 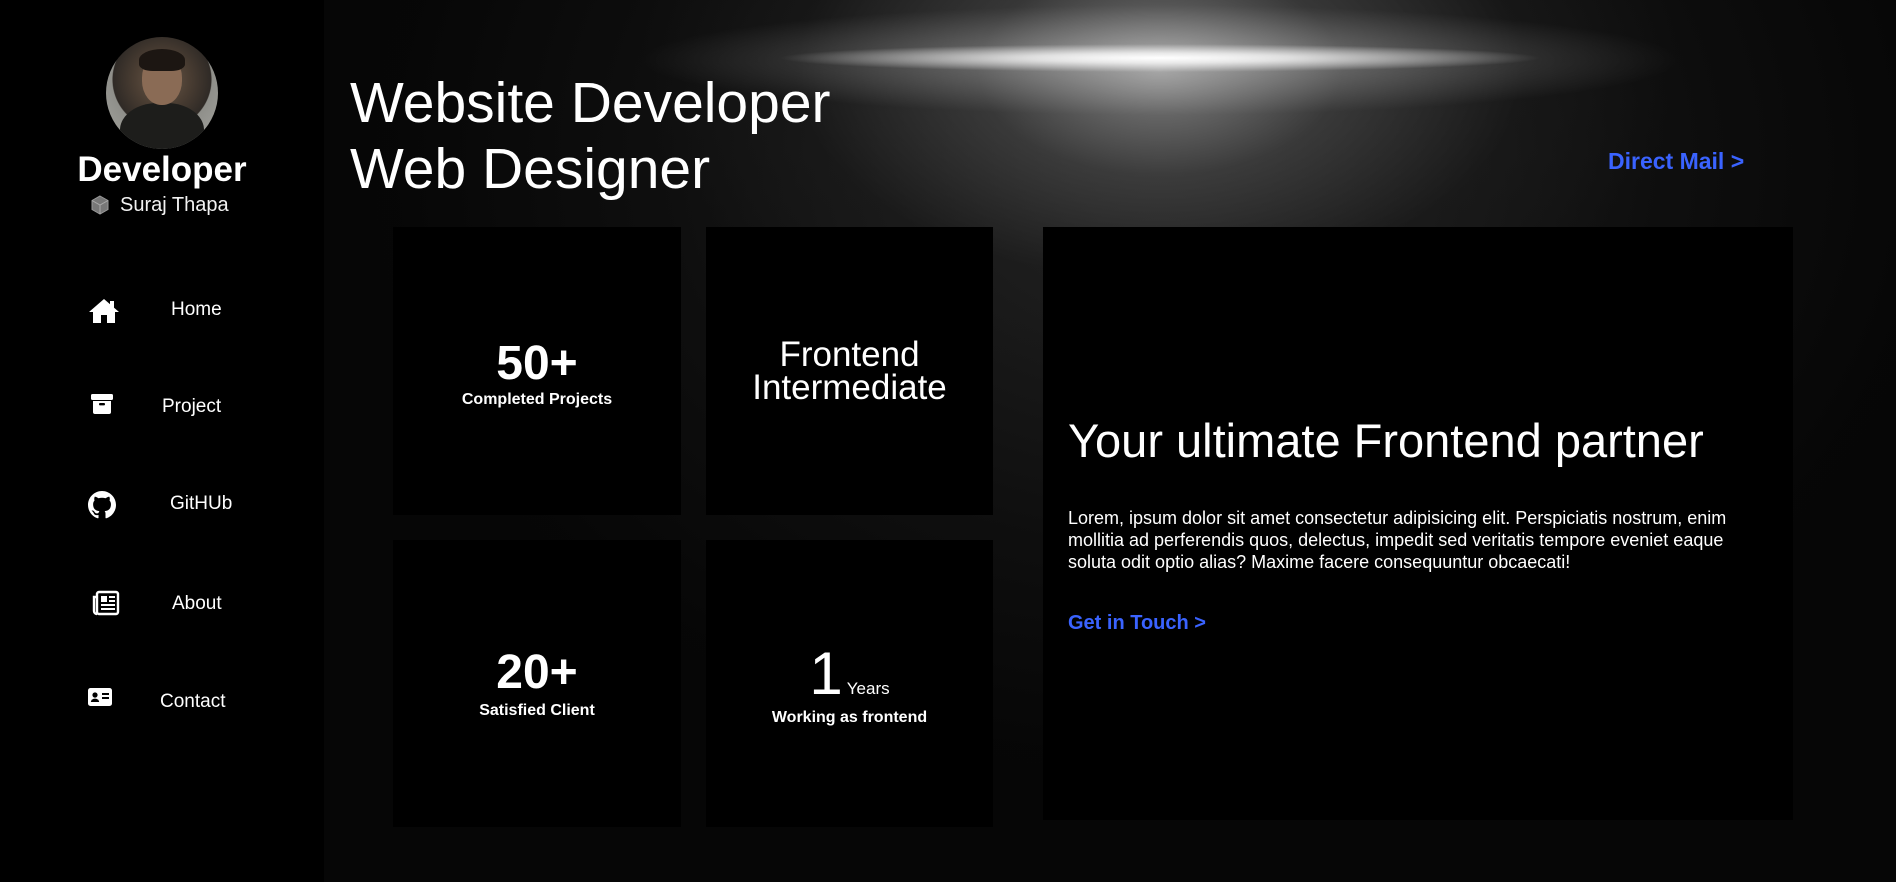 I want to click on headline-line-2: Web Designer, so click(x=530, y=169).